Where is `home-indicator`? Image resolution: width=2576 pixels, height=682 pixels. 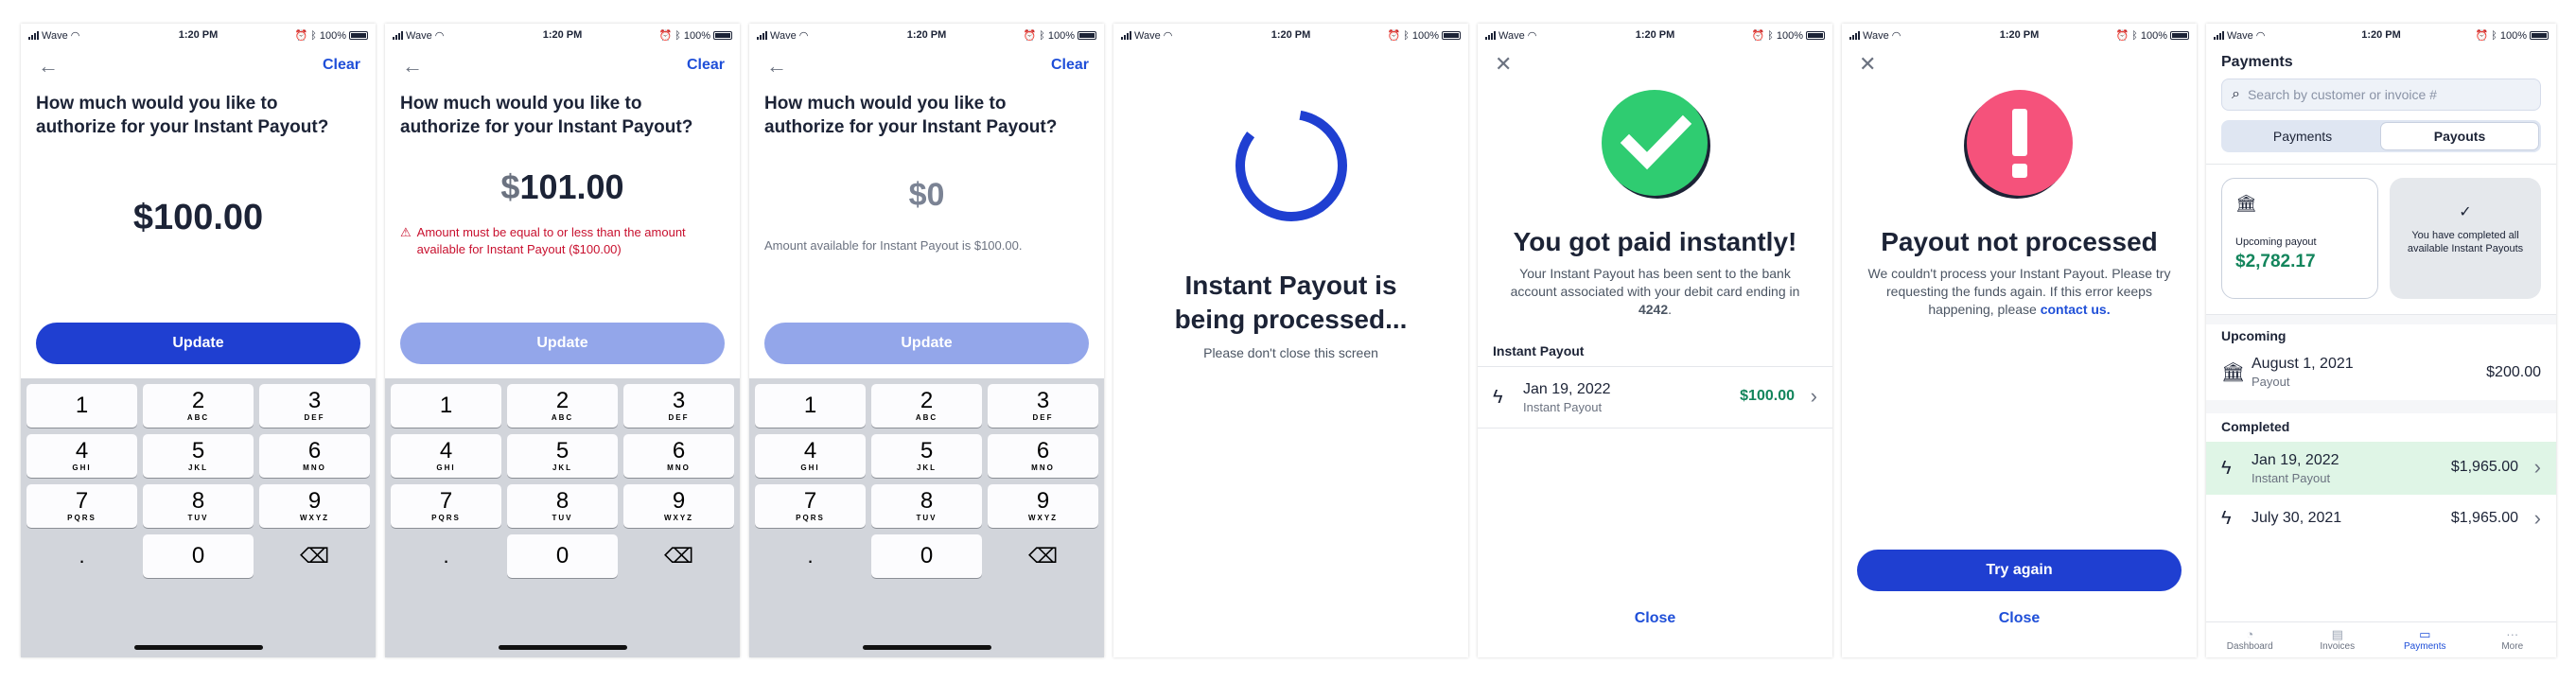
home-indicator is located at coordinates (563, 647).